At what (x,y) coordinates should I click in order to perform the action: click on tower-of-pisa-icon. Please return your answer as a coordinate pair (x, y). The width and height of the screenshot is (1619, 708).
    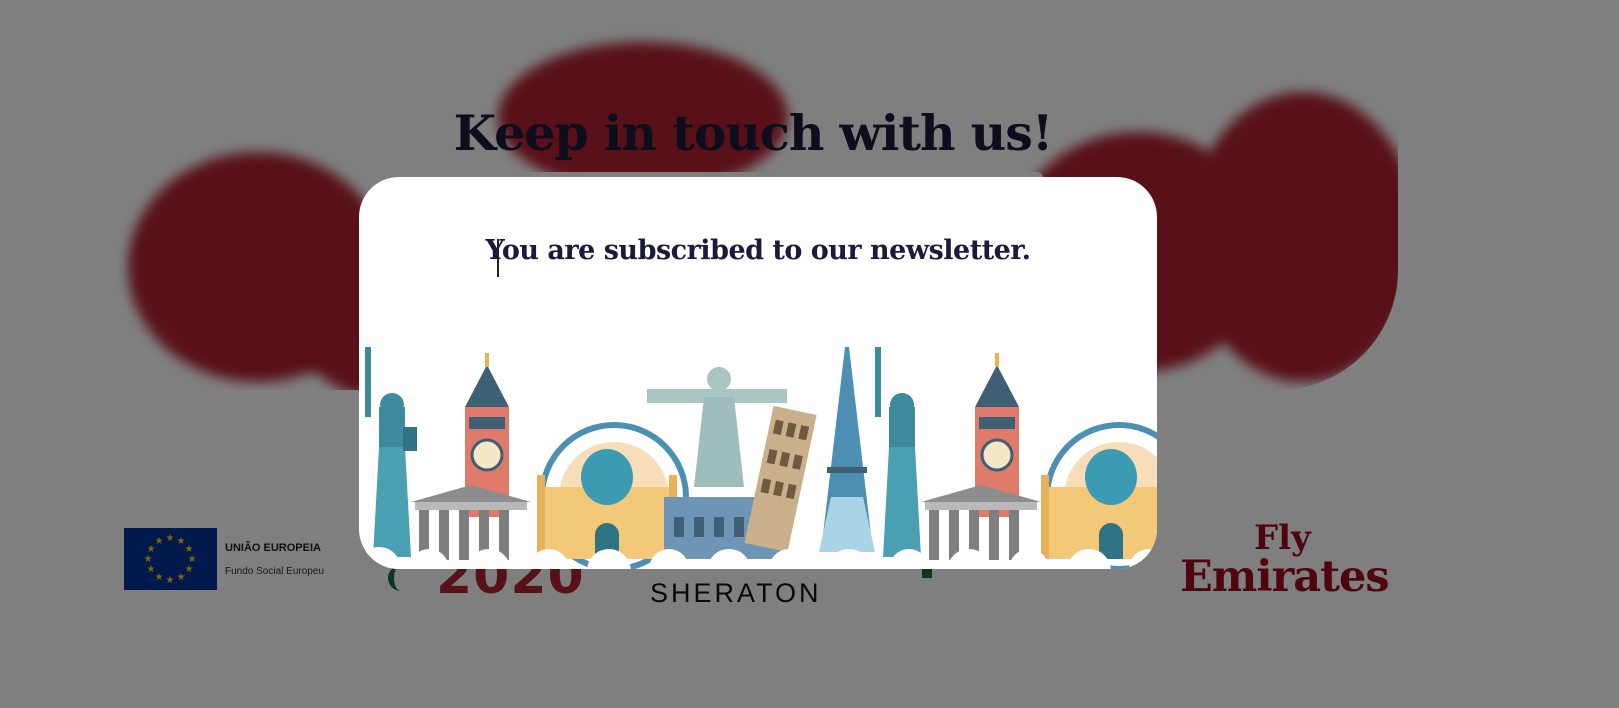
    Looking at the image, I should click on (780, 479).